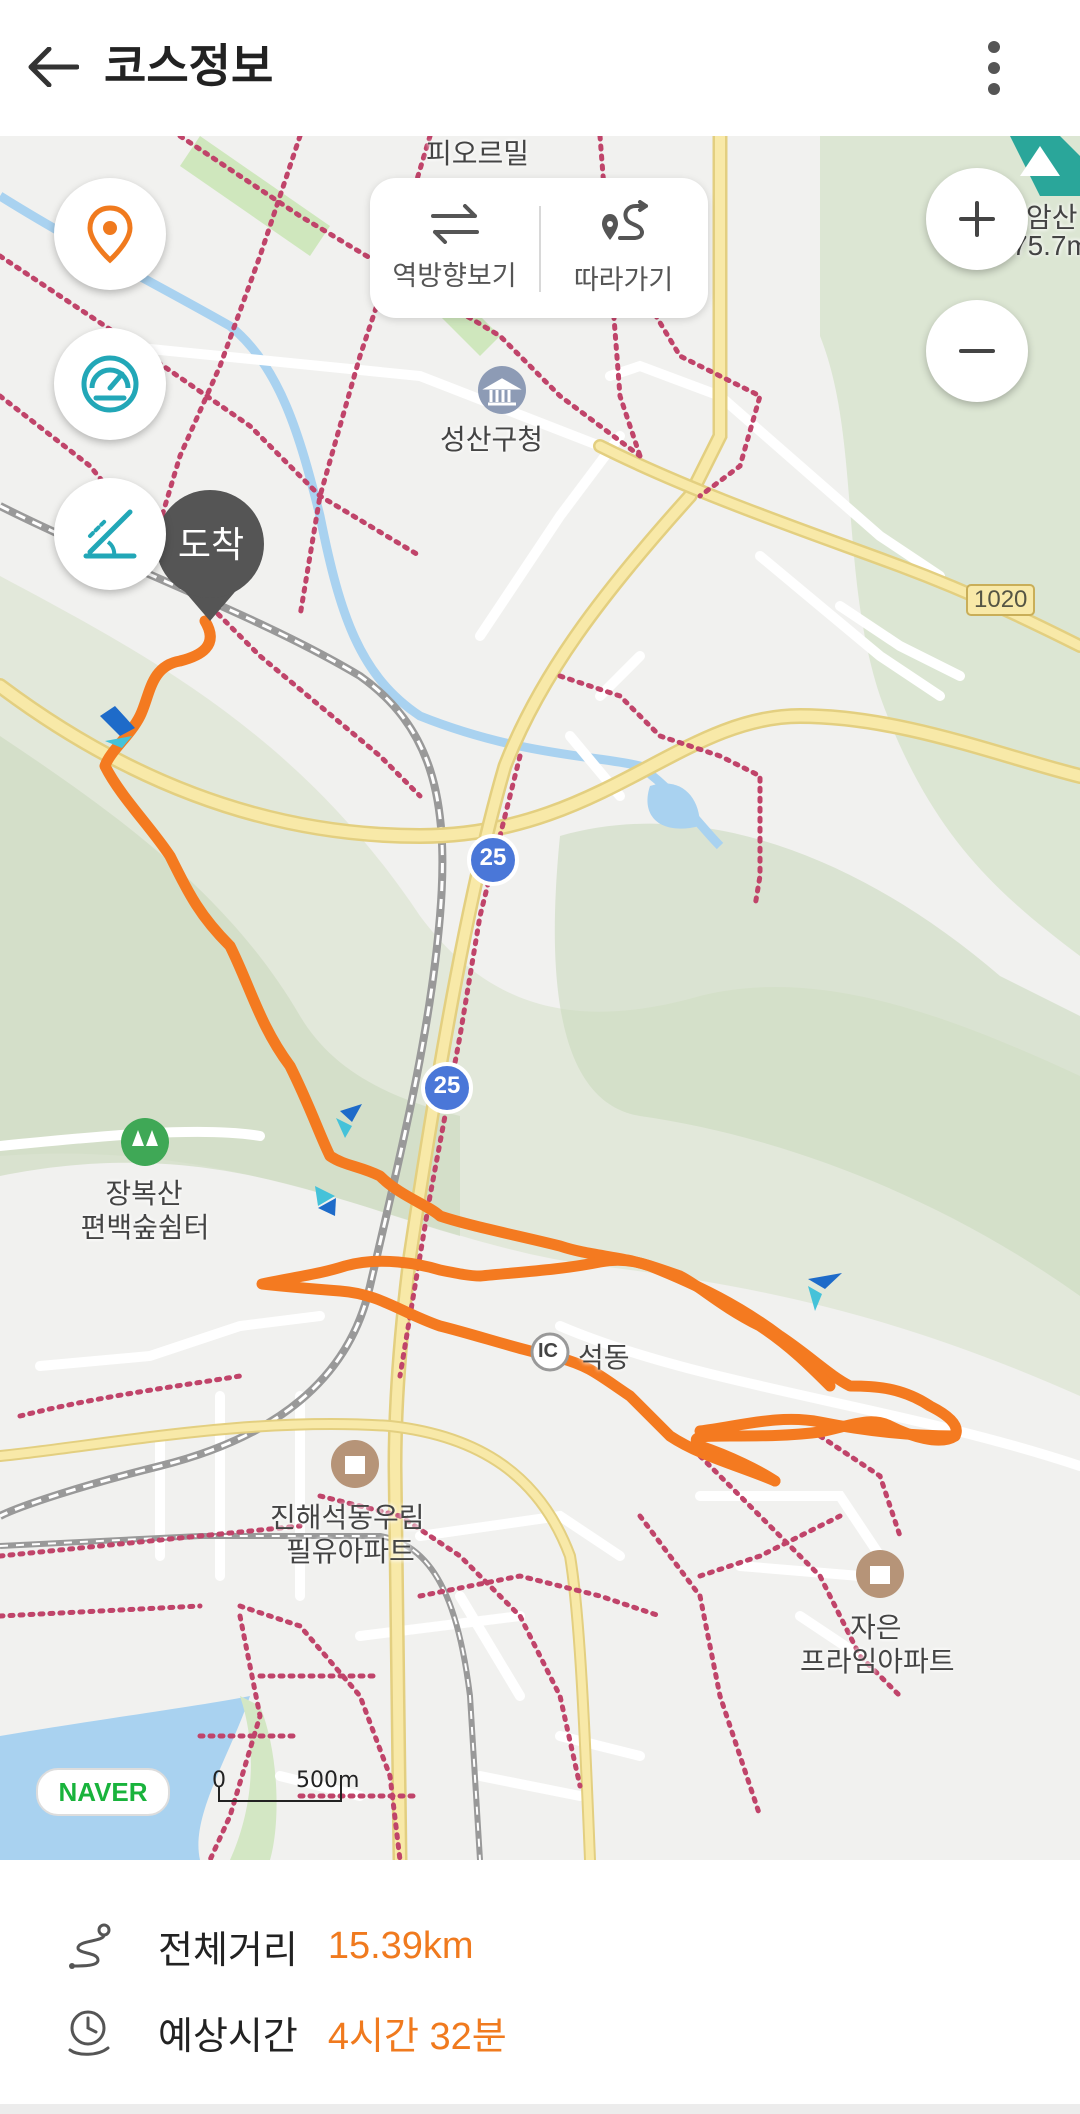  Describe the element at coordinates (90, 1946) in the screenshot. I see `route-distance-icon` at that location.